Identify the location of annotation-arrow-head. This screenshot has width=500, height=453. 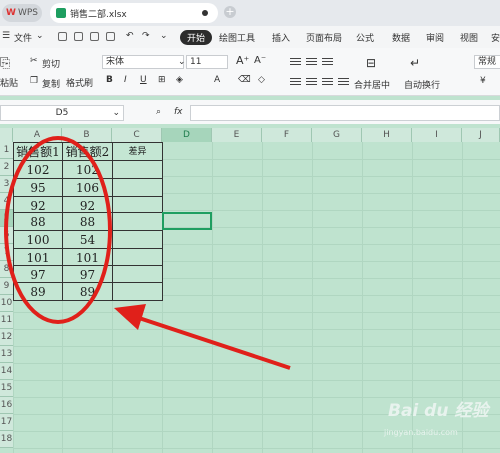
(130, 317).